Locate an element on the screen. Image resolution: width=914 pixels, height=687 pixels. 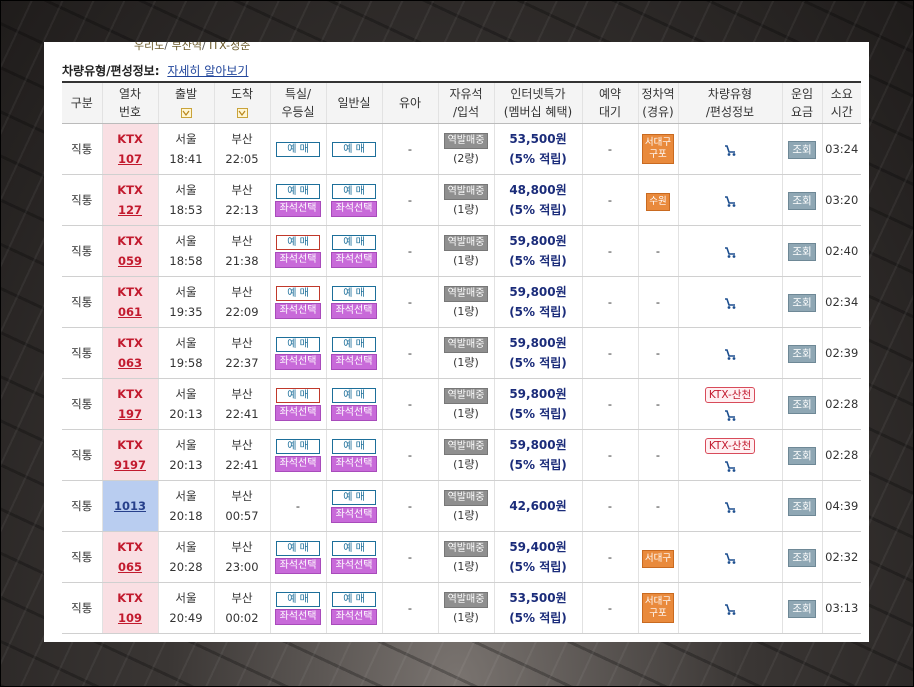
train-number-cell: KTX 063 is located at coordinates (129, 353).